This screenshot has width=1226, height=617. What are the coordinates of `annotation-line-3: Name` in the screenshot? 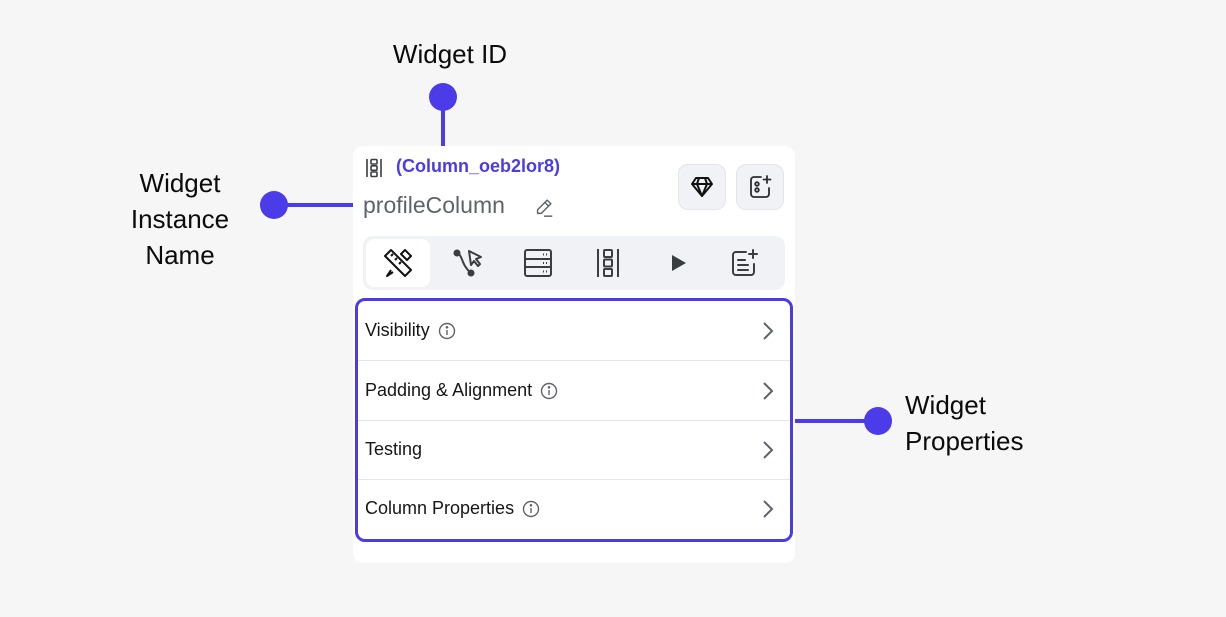 It's located at (180, 255).